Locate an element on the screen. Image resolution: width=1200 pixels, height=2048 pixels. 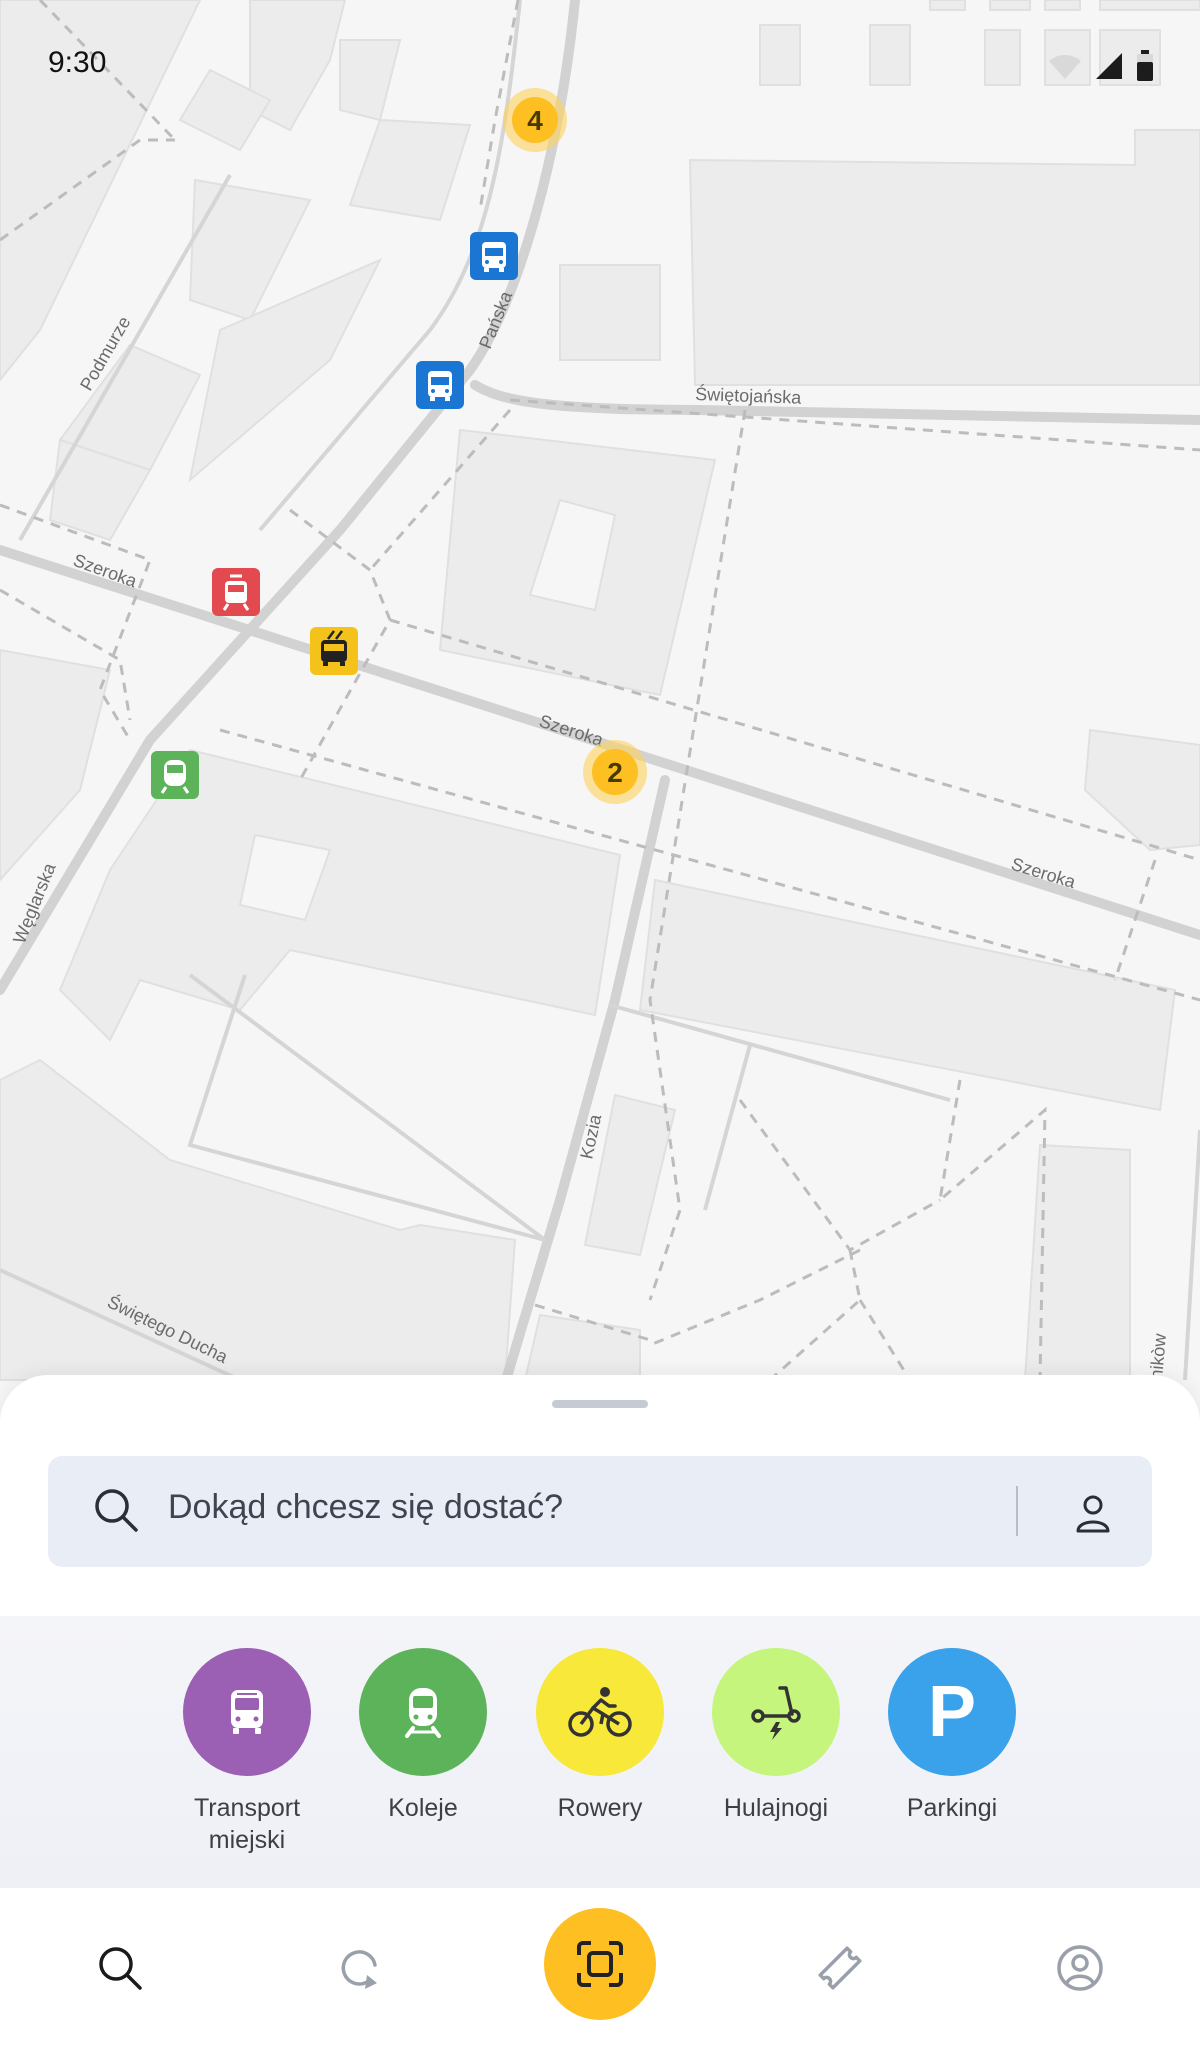
stop-cluster-marker: 2 is located at coordinates (615, 772).